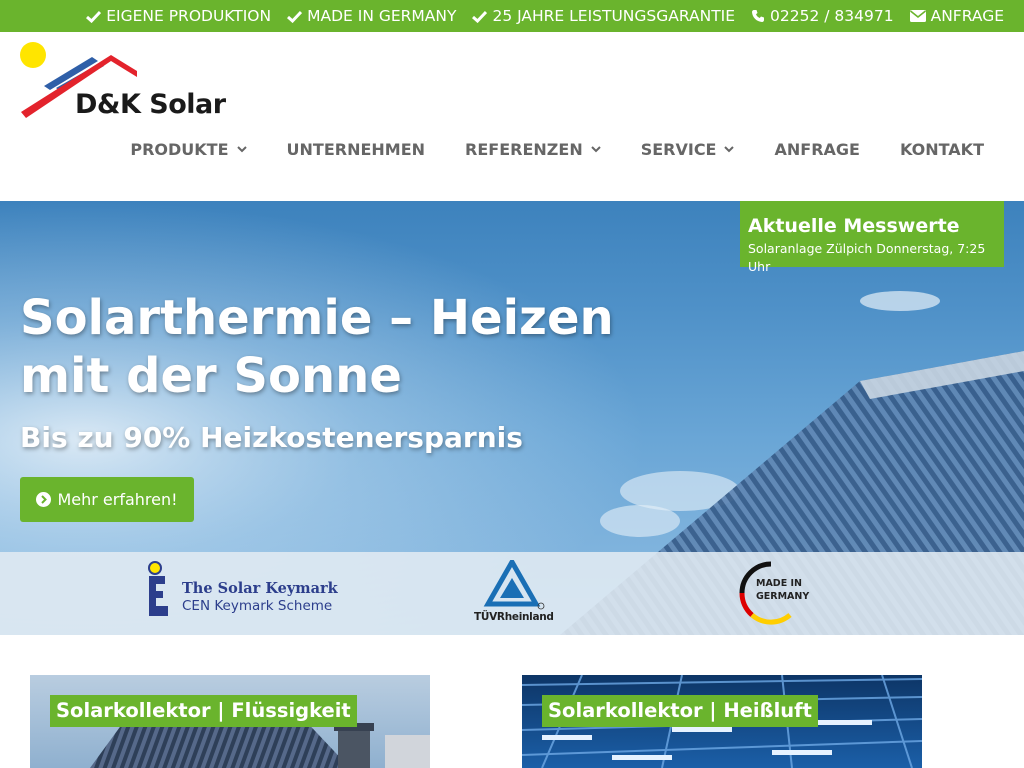  I want to click on logo-text: D&K Solar, so click(150, 104).